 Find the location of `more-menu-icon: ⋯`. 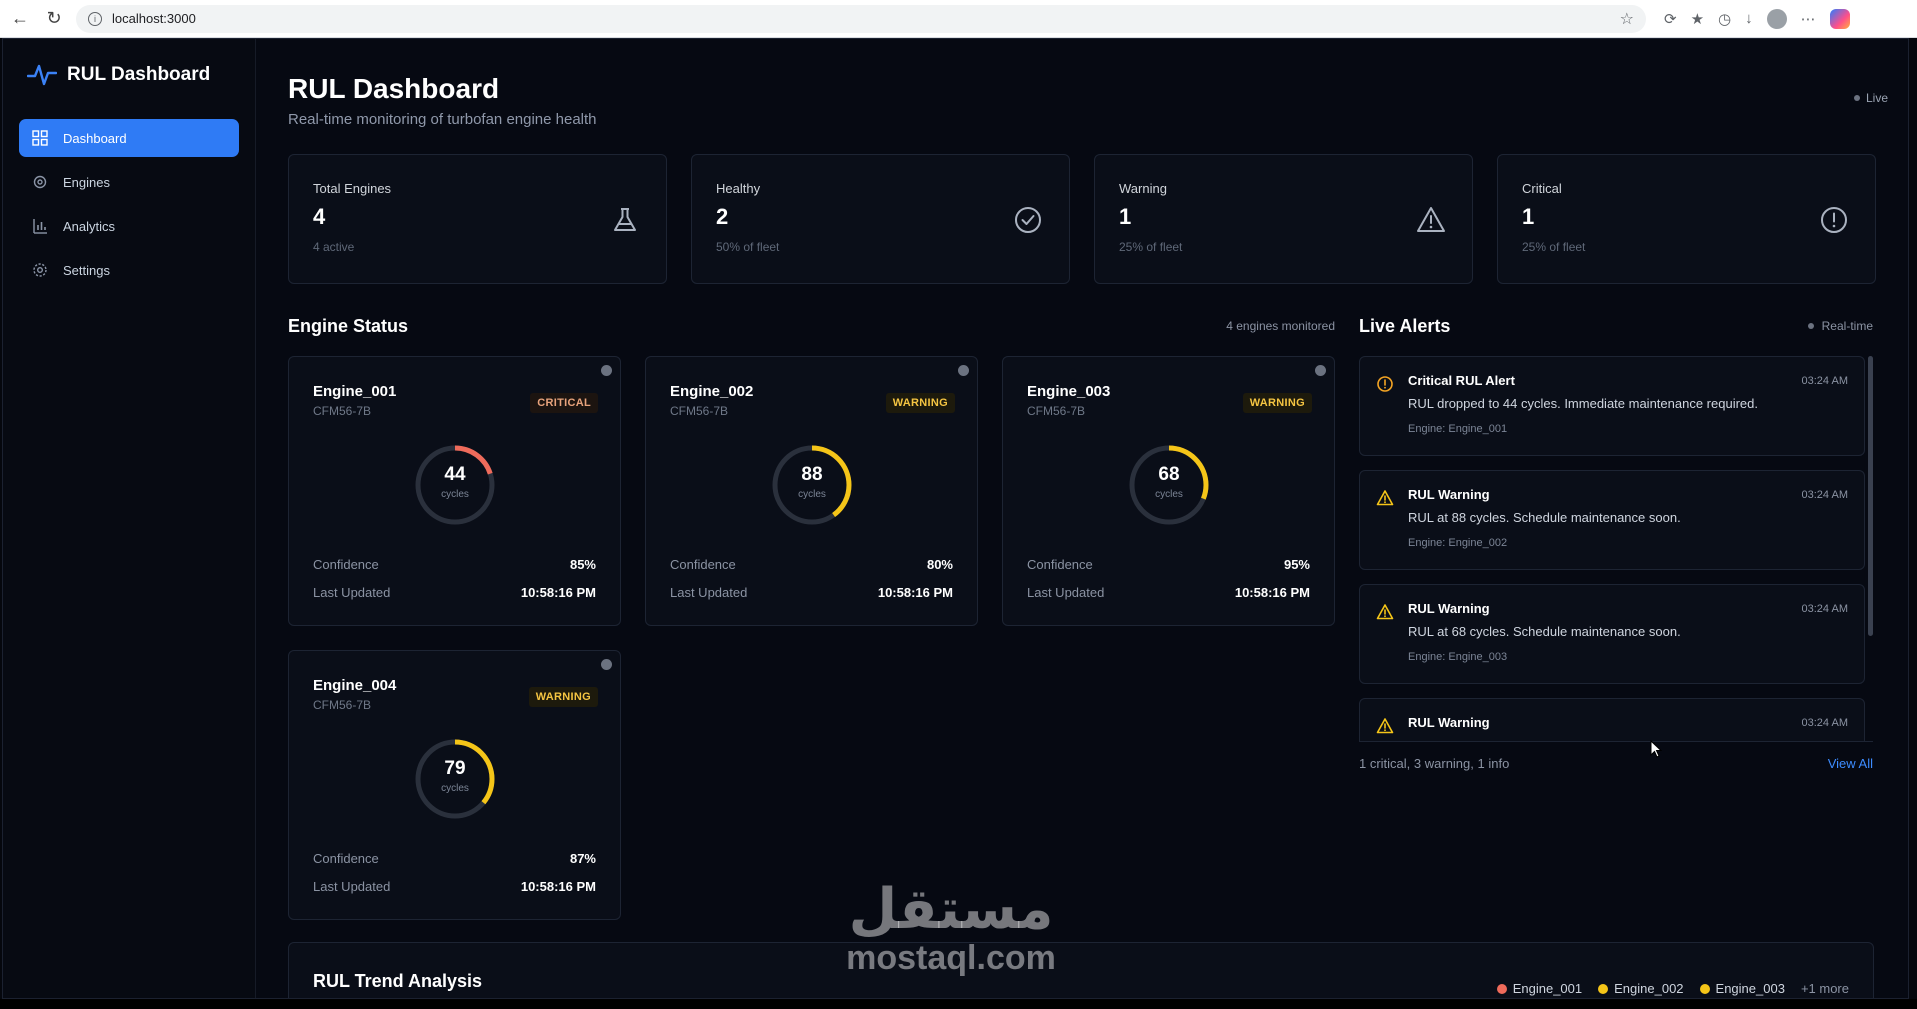

more-menu-icon: ⋯ is located at coordinates (1808, 19).